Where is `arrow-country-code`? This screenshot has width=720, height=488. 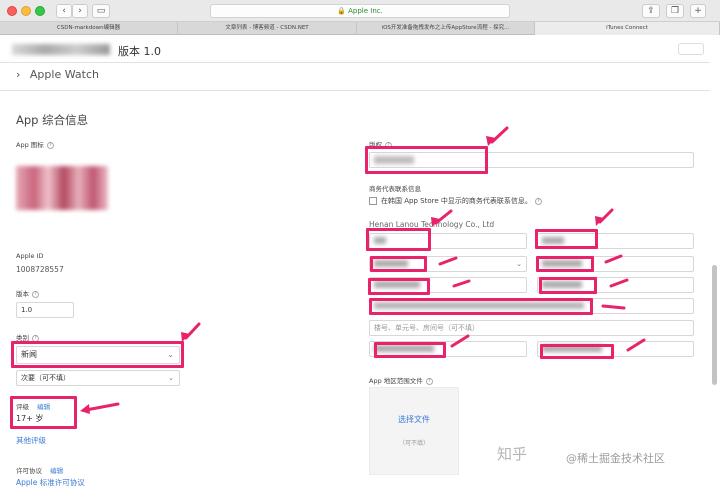
arrow-country-code is located at coordinates (448, 261).